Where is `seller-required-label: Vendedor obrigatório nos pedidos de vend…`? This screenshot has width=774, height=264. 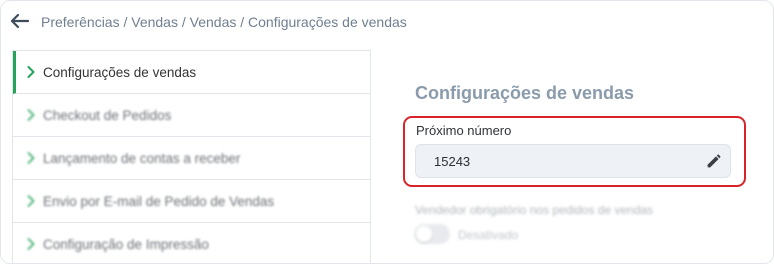
seller-required-label: Vendedor obrigatório nos pedidos de vend… is located at coordinates (534, 210).